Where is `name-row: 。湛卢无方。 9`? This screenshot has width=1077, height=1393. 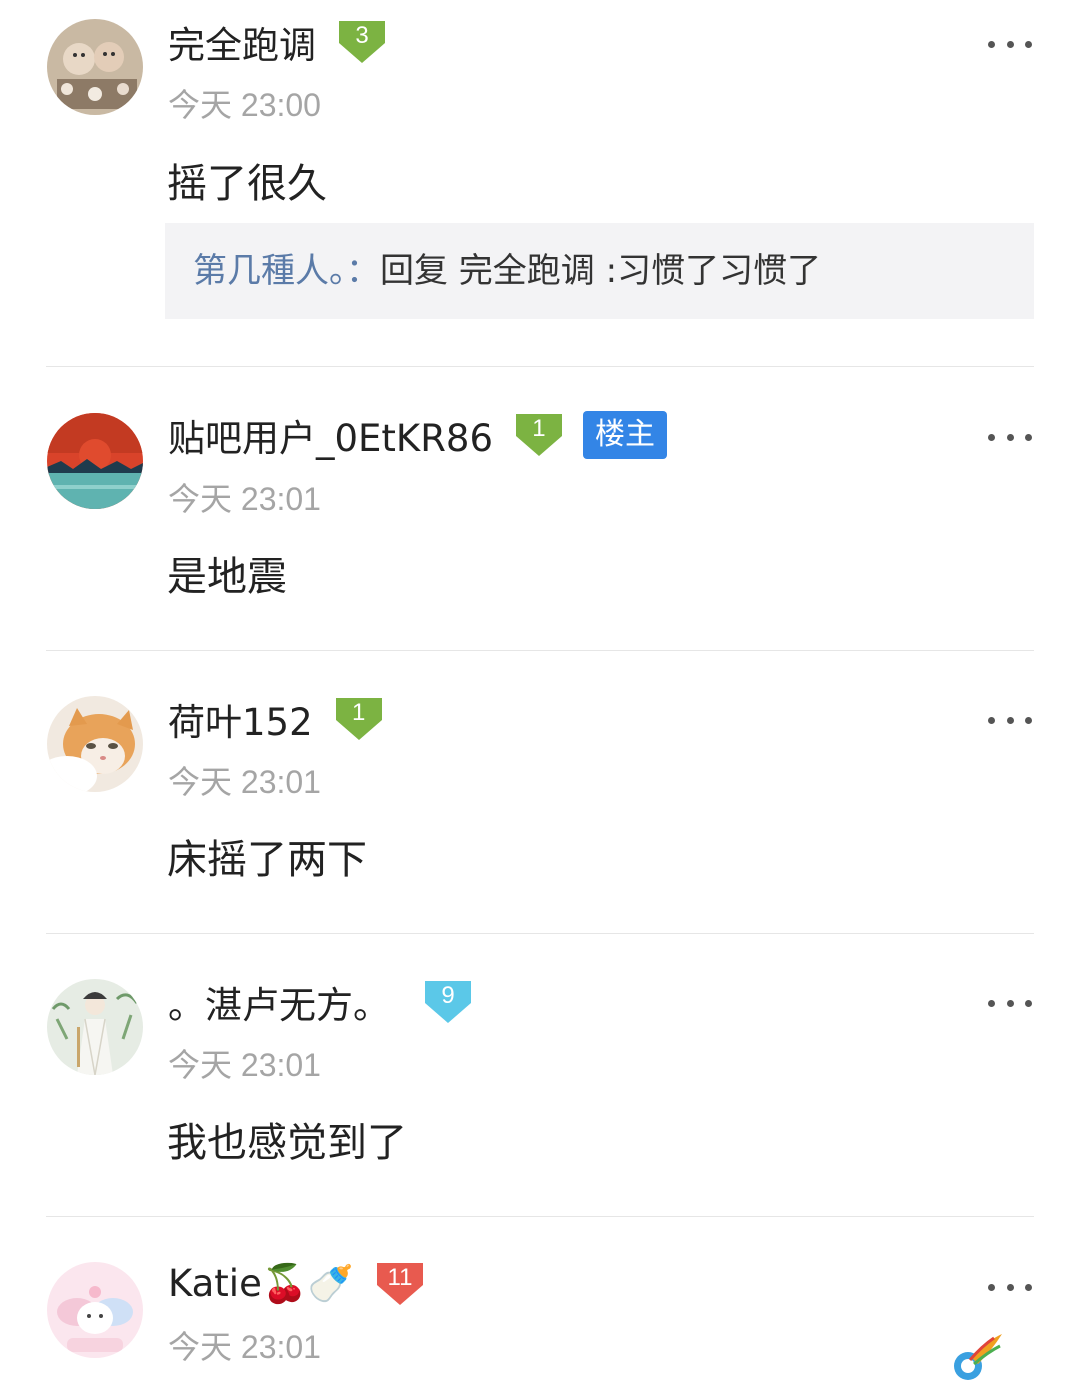 name-row: 。湛卢无方。 9 is located at coordinates (321, 1002).